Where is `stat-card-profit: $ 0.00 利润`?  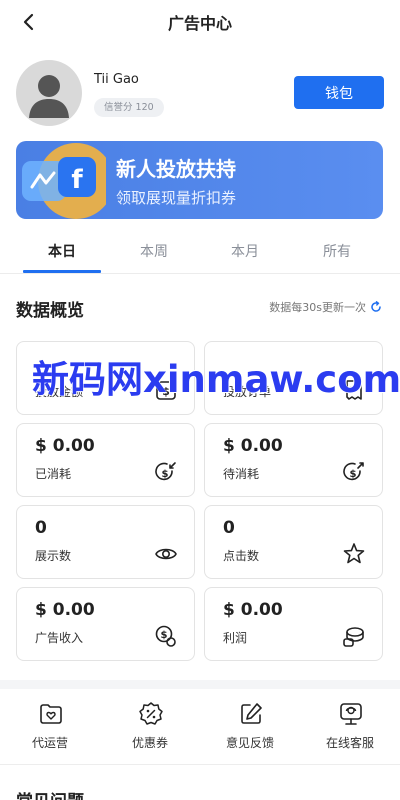 stat-card-profit: $ 0.00 利润 is located at coordinates (293, 624).